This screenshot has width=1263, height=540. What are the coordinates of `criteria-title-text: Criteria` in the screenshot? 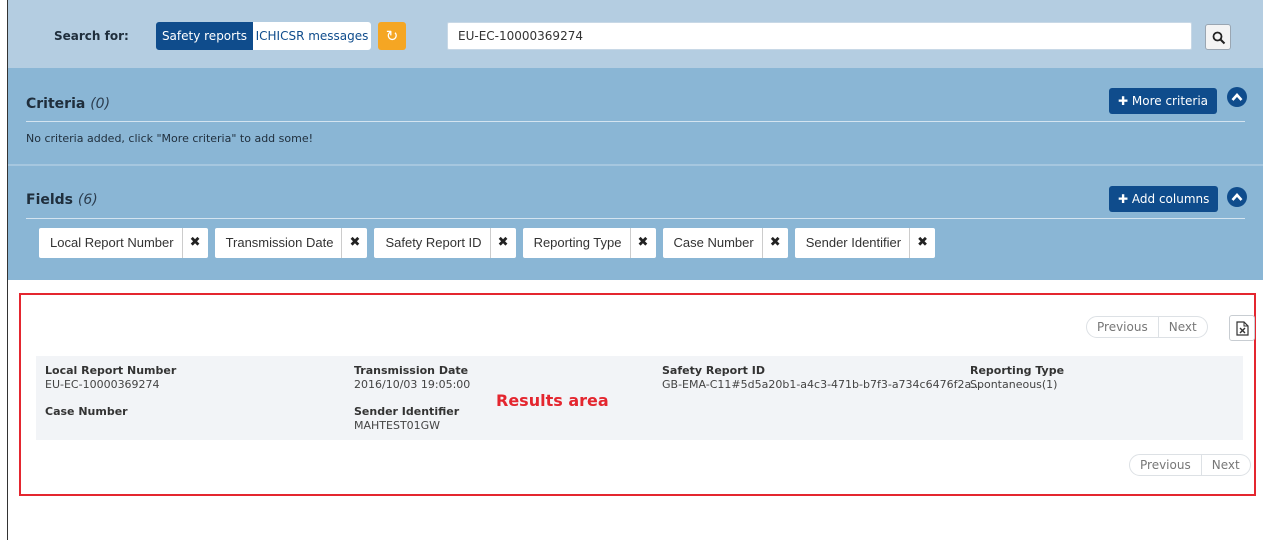 It's located at (56, 104).